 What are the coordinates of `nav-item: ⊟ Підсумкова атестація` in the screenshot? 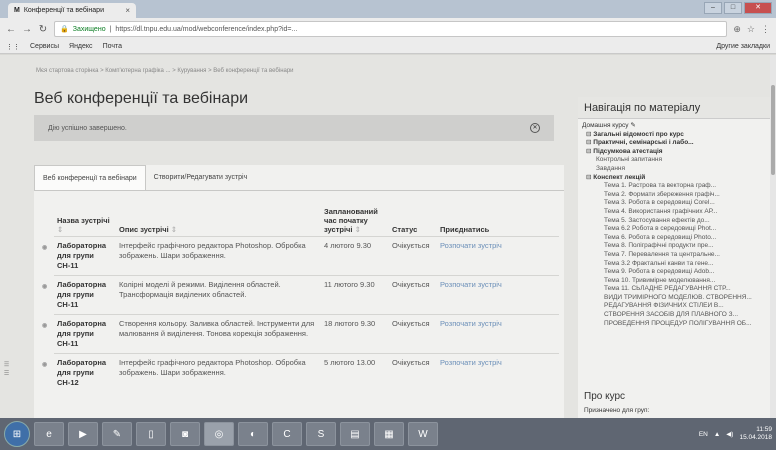 It's located at (677, 152).